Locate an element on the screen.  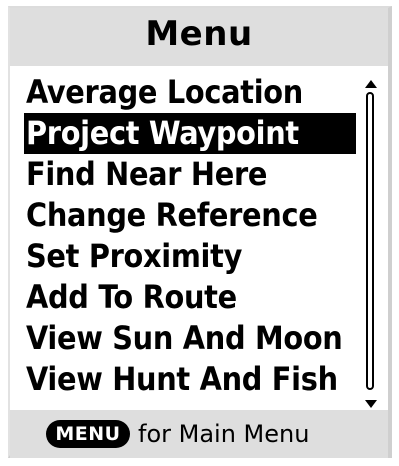
menu-item-label: View Sun And Moon is located at coordinates (184, 338).